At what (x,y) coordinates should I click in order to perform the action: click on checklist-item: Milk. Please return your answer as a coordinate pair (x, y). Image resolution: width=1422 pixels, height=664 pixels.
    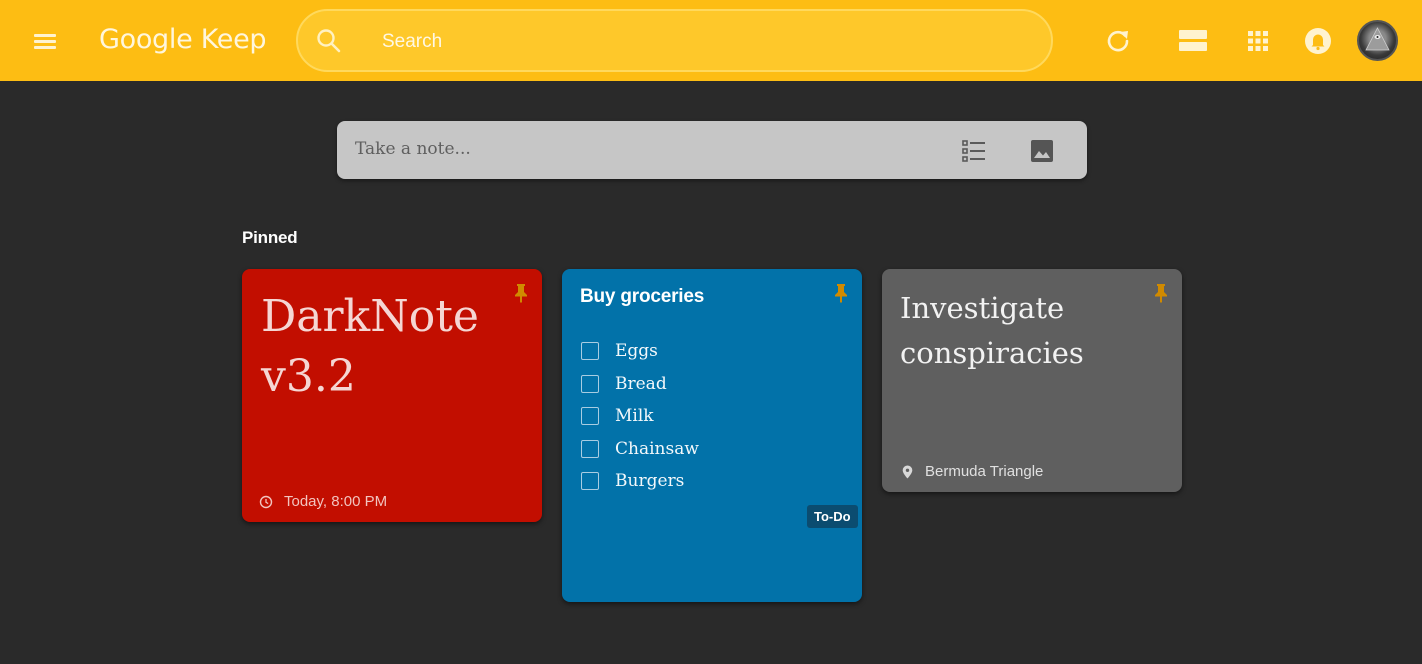
    Looking at the image, I should click on (640, 416).